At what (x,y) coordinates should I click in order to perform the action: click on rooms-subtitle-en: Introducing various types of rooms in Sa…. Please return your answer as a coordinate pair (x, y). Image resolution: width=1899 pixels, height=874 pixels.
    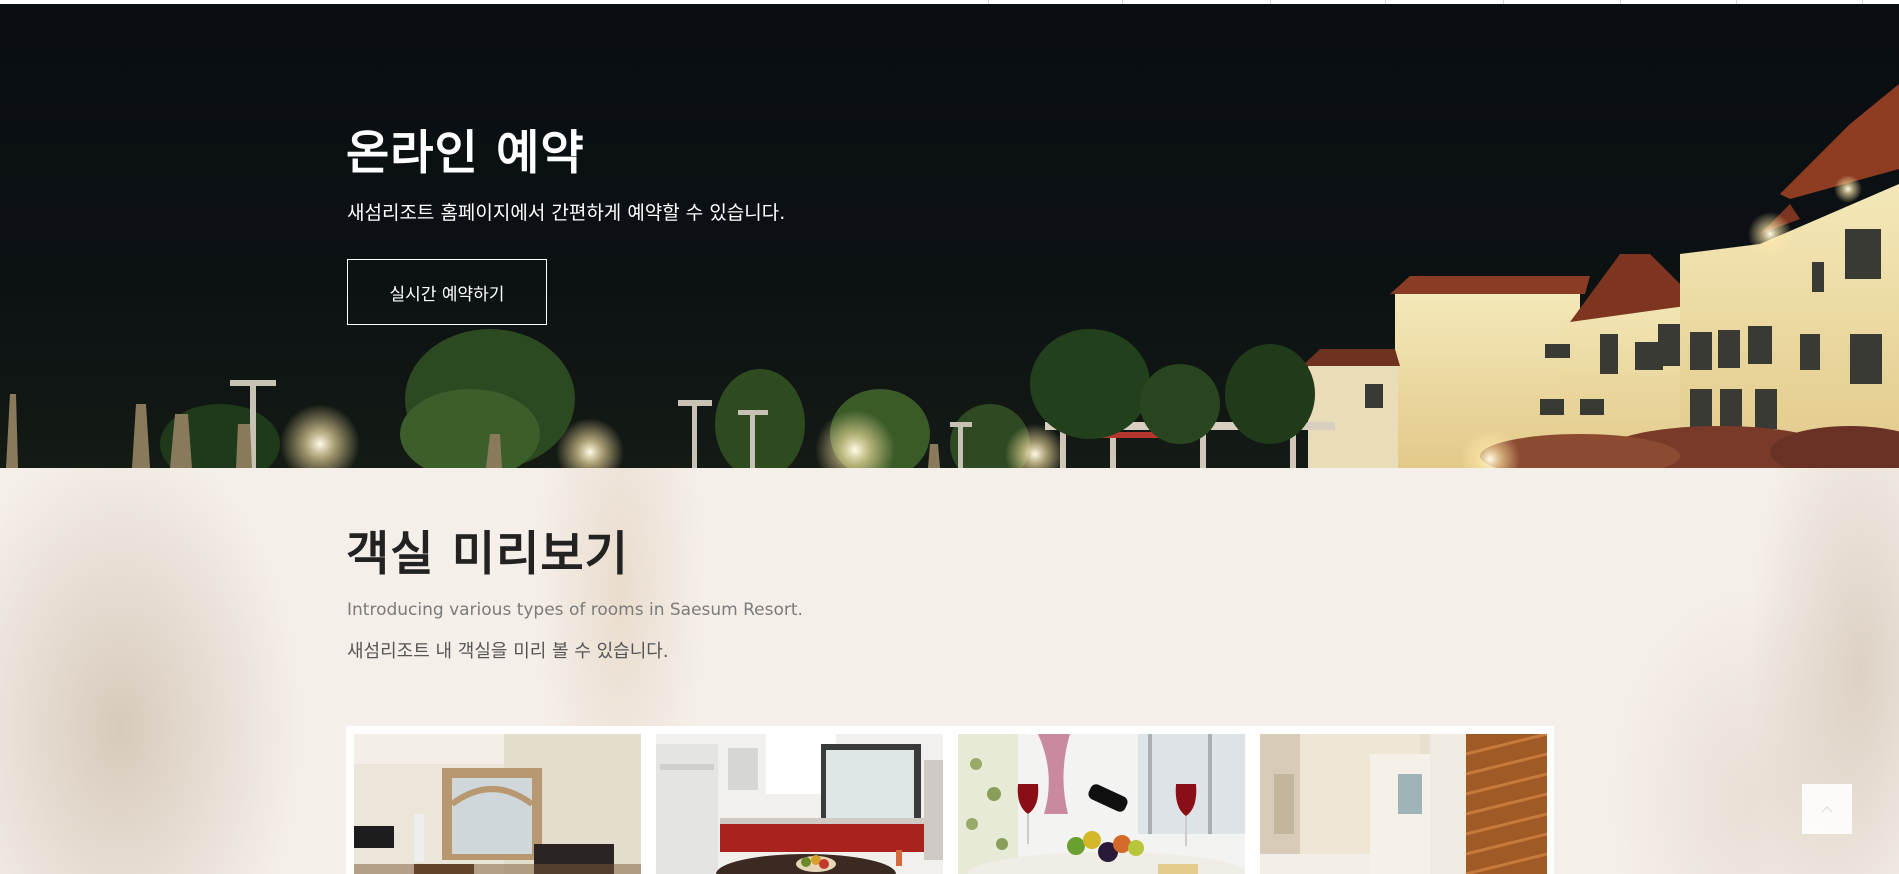
    Looking at the image, I should click on (575, 610).